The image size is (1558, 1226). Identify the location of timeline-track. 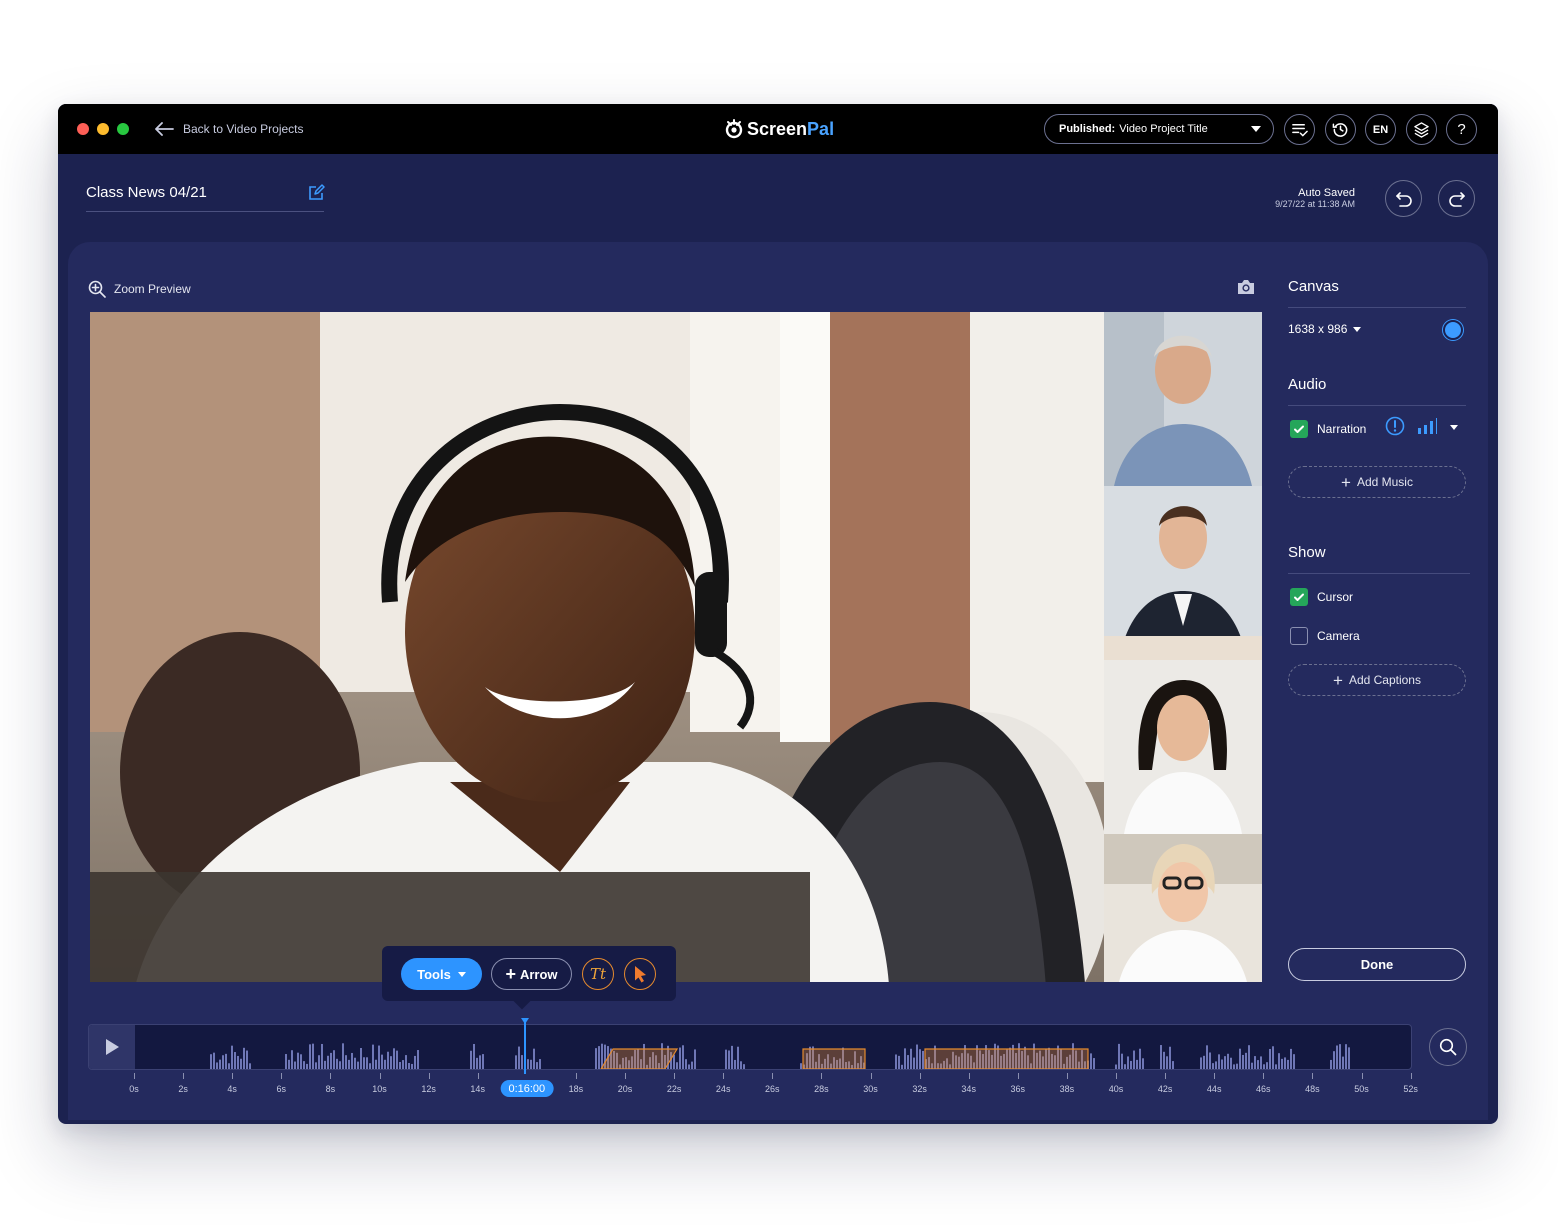
(750, 1047).